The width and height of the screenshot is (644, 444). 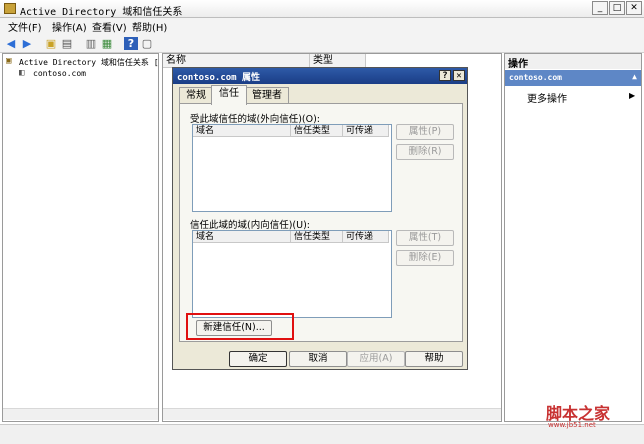 What do you see at coordinates (11, 43) in the screenshot?
I see `back-arrow-icon: ◀` at bounding box center [11, 43].